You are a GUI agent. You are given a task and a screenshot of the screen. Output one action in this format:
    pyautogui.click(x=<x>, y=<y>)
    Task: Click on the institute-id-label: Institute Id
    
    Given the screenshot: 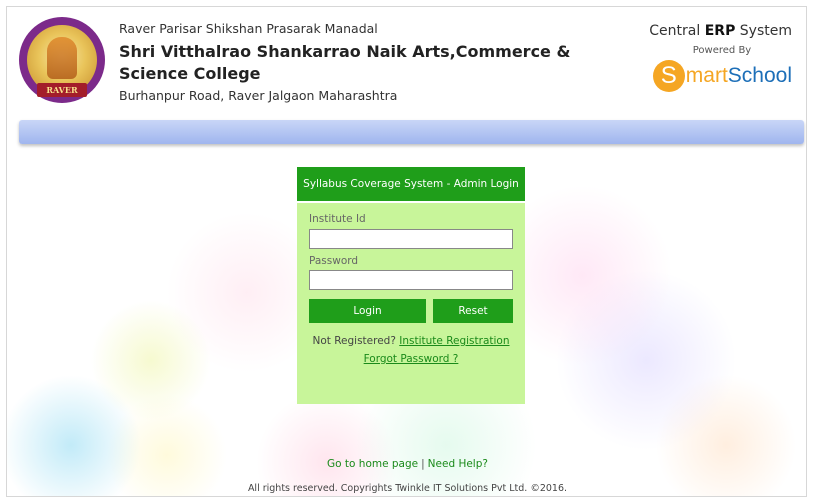 What is the action you would take?
    pyautogui.click(x=337, y=219)
    